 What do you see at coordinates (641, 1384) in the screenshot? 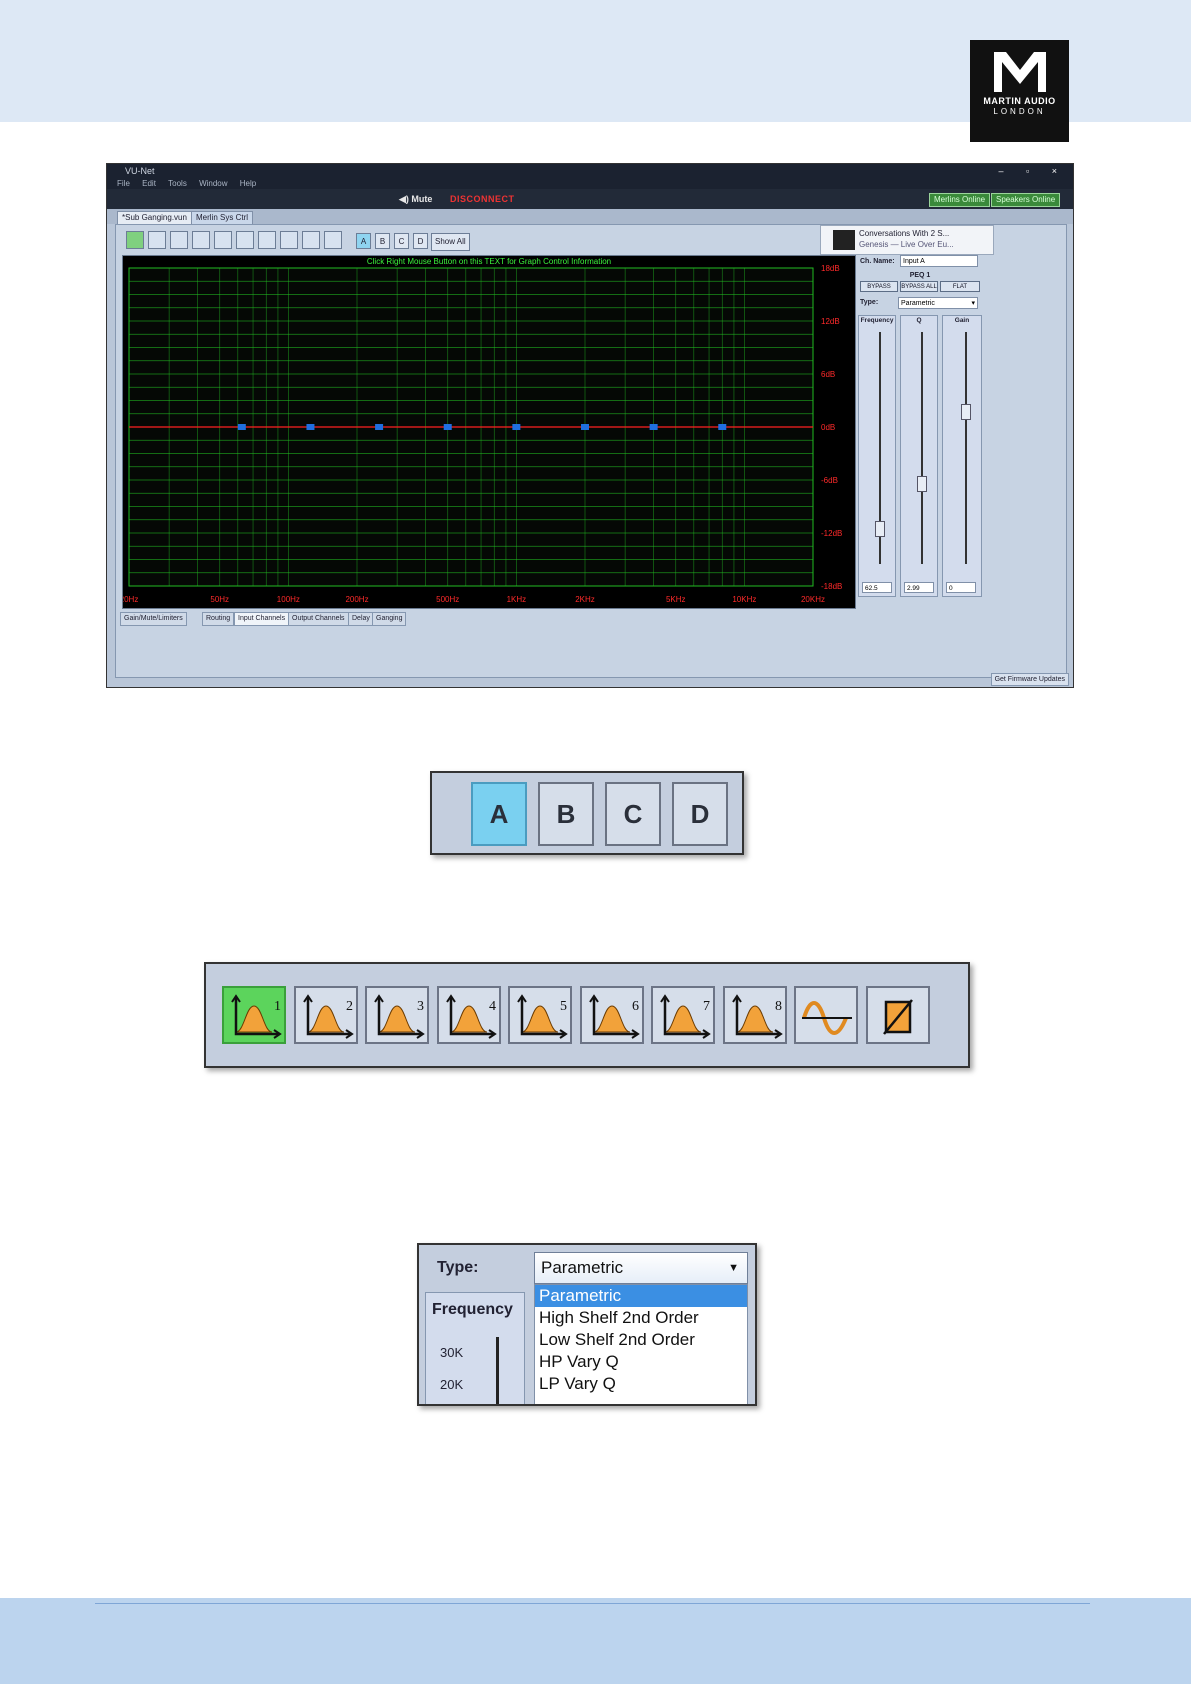
I see `type-option-lp-vary-q: LP Vary Q` at bounding box center [641, 1384].